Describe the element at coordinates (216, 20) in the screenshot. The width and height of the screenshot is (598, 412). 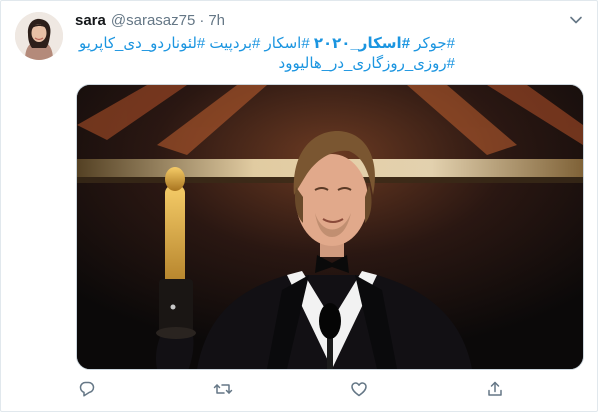
I see `tweet-time: 7h` at that location.